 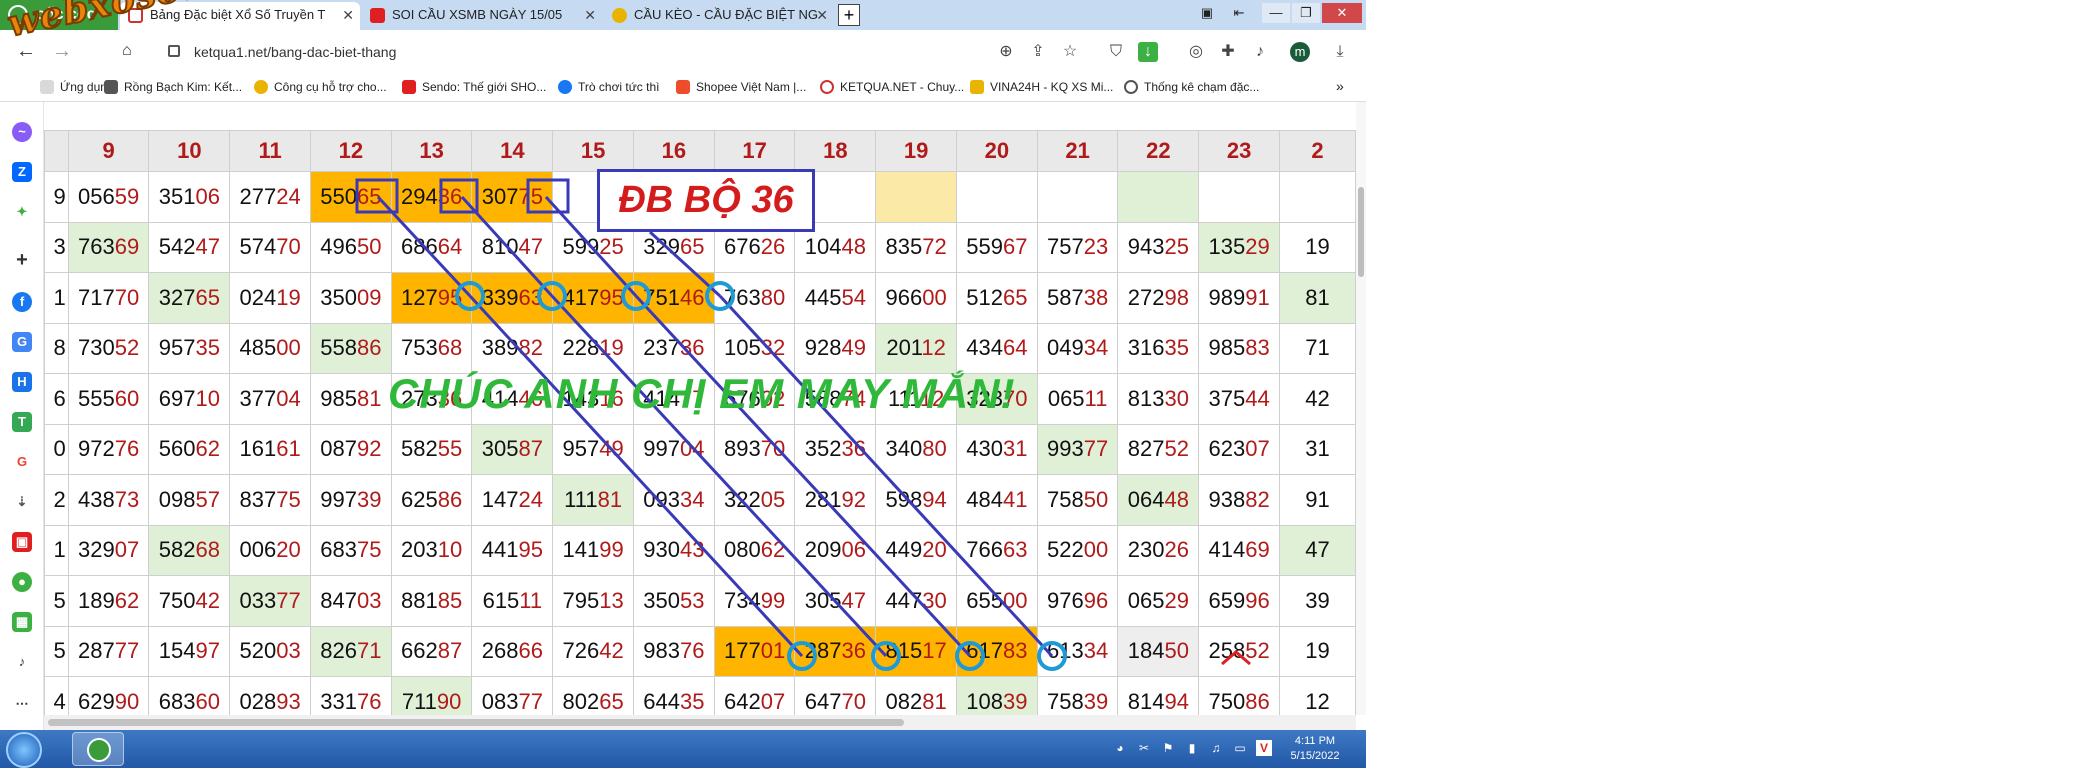 I want to click on screenshot-icon: ▣, so click(x=1207, y=13).